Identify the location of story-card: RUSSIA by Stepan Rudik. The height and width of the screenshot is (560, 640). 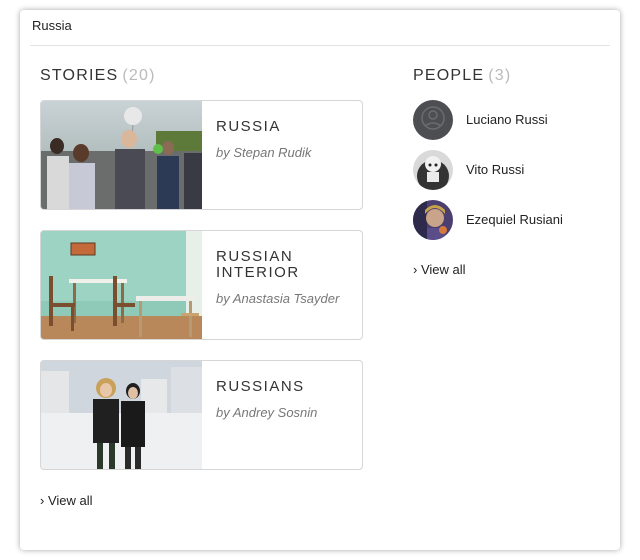
(201, 155).